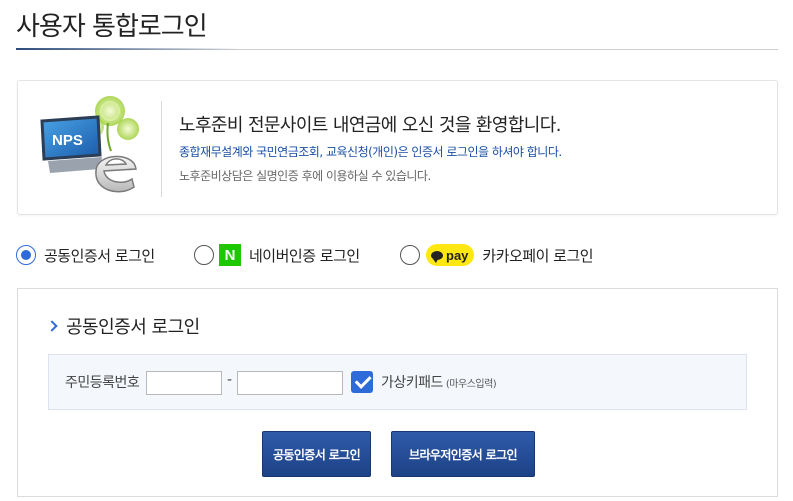 This screenshot has height=501, width=793. Describe the element at coordinates (316, 454) in the screenshot. I see `cert-login-button: 공동인증서 로그인` at that location.